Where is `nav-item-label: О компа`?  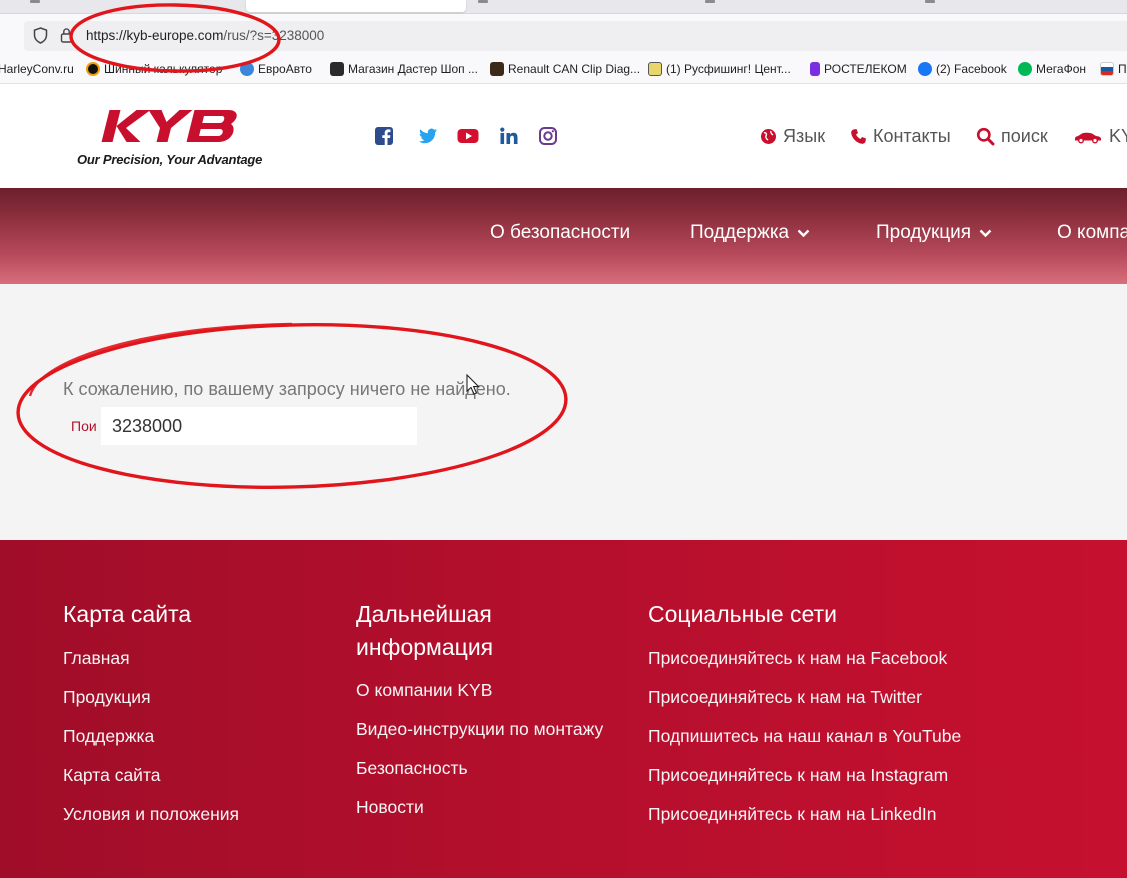
nav-item-label: О компа is located at coordinates (1092, 232).